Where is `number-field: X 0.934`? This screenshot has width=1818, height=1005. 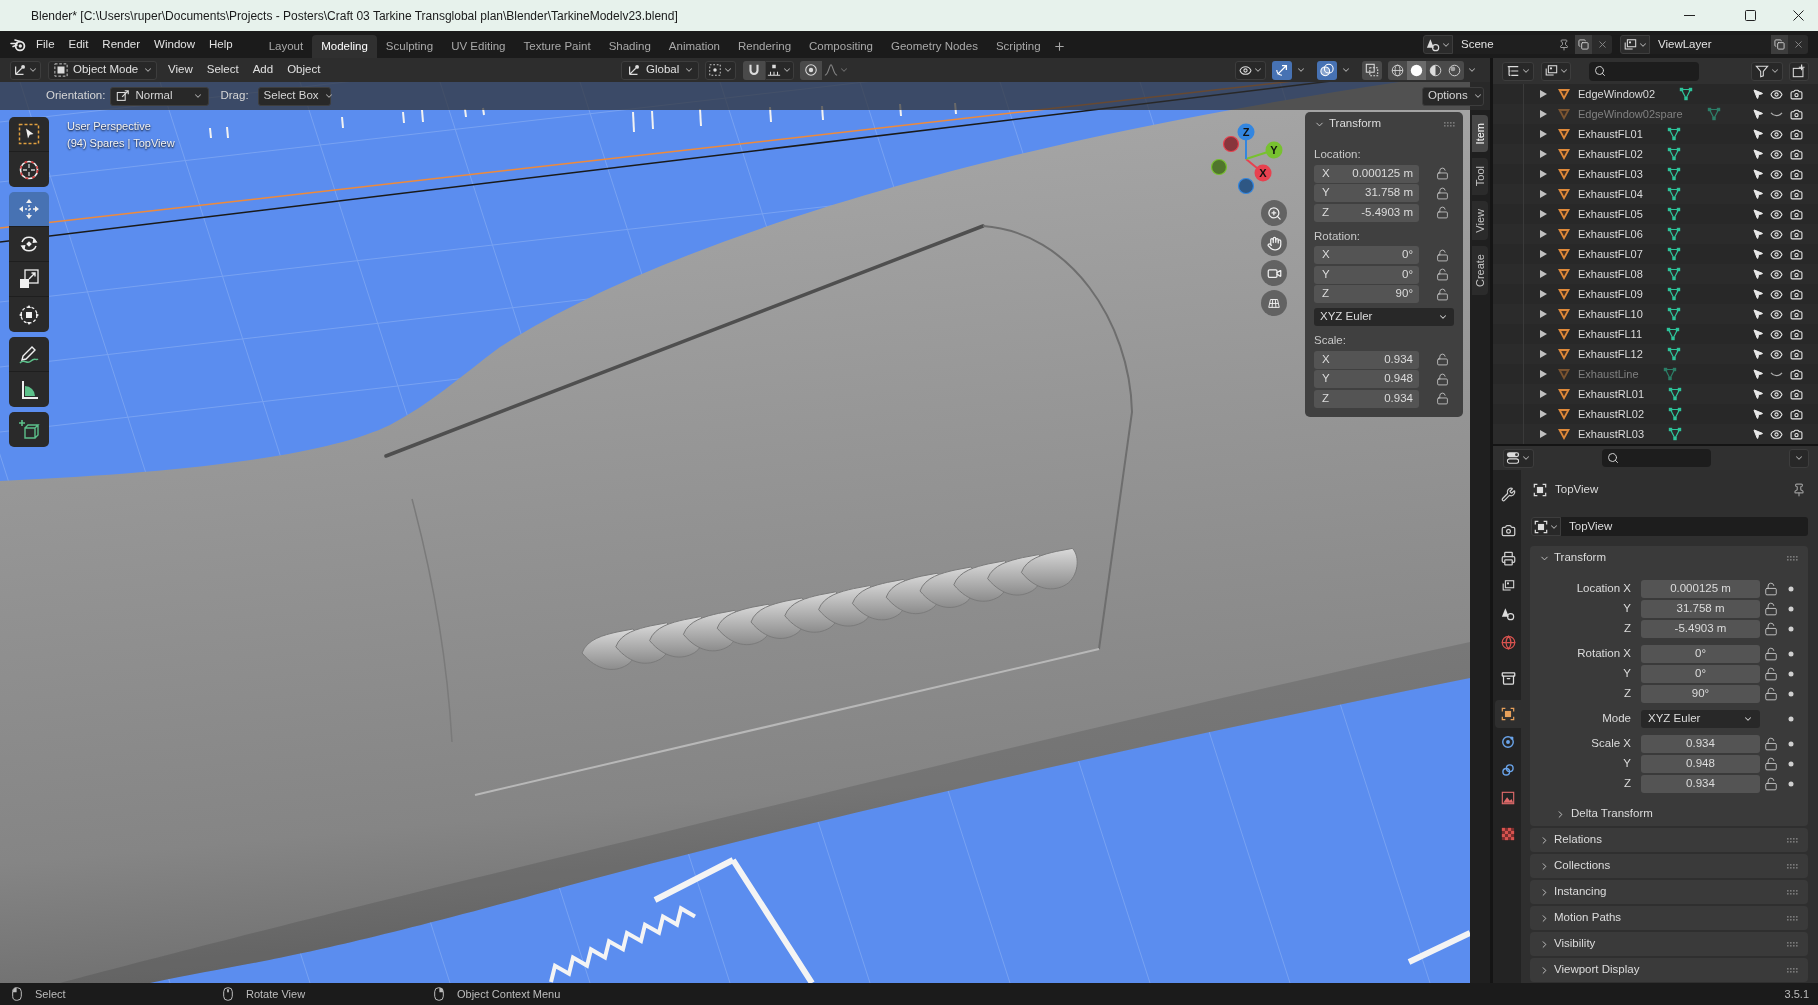
number-field: X 0.934 is located at coordinates (1366, 359).